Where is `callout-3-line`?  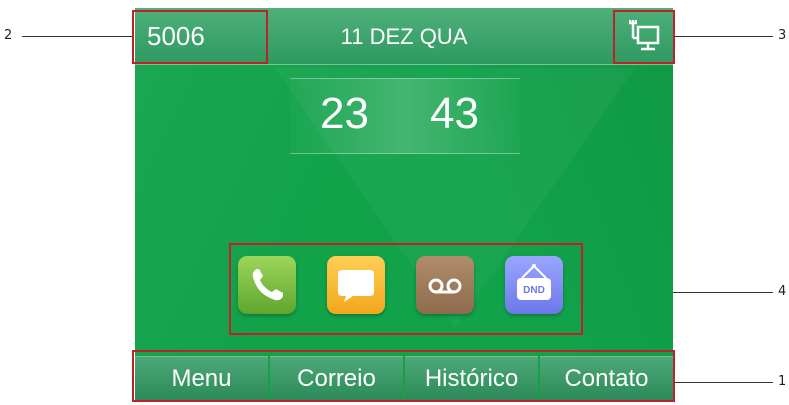 callout-3-line is located at coordinates (724, 36).